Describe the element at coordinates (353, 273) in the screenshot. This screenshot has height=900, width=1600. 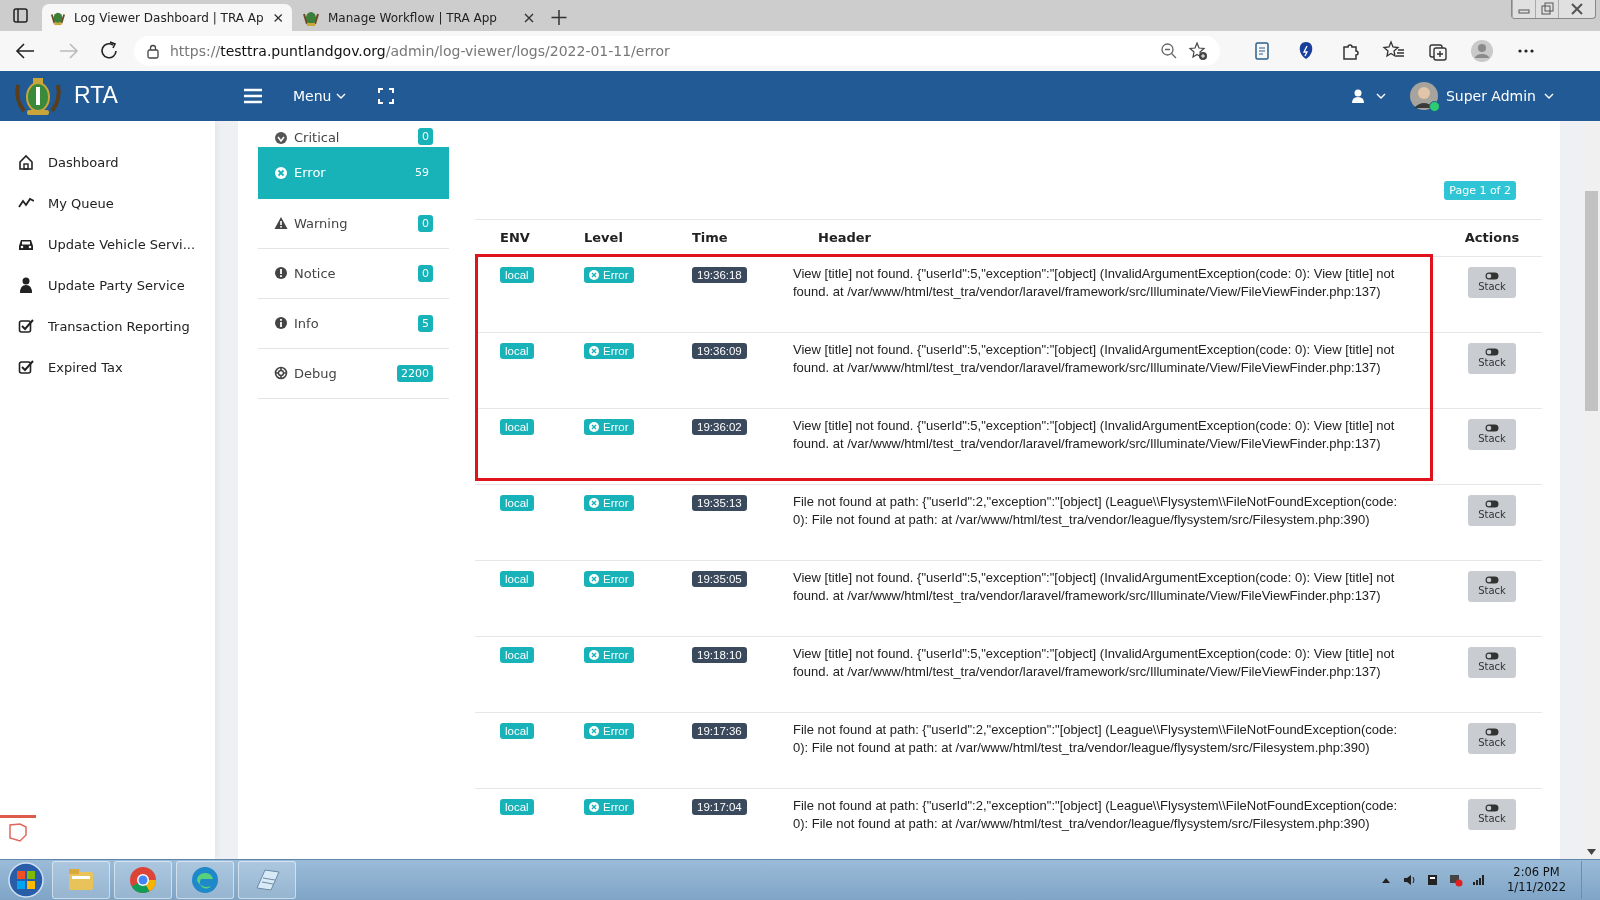
I see `level-filter-item: Notice 0` at that location.